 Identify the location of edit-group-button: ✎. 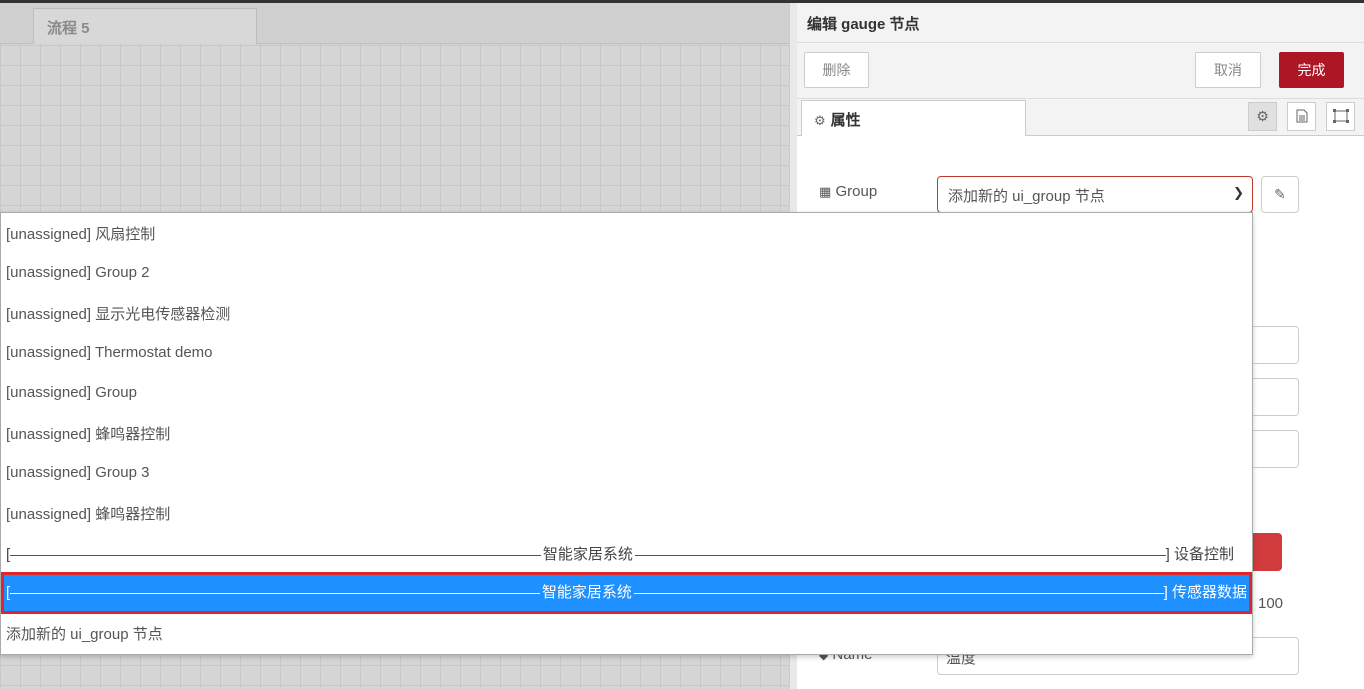
(1280, 194).